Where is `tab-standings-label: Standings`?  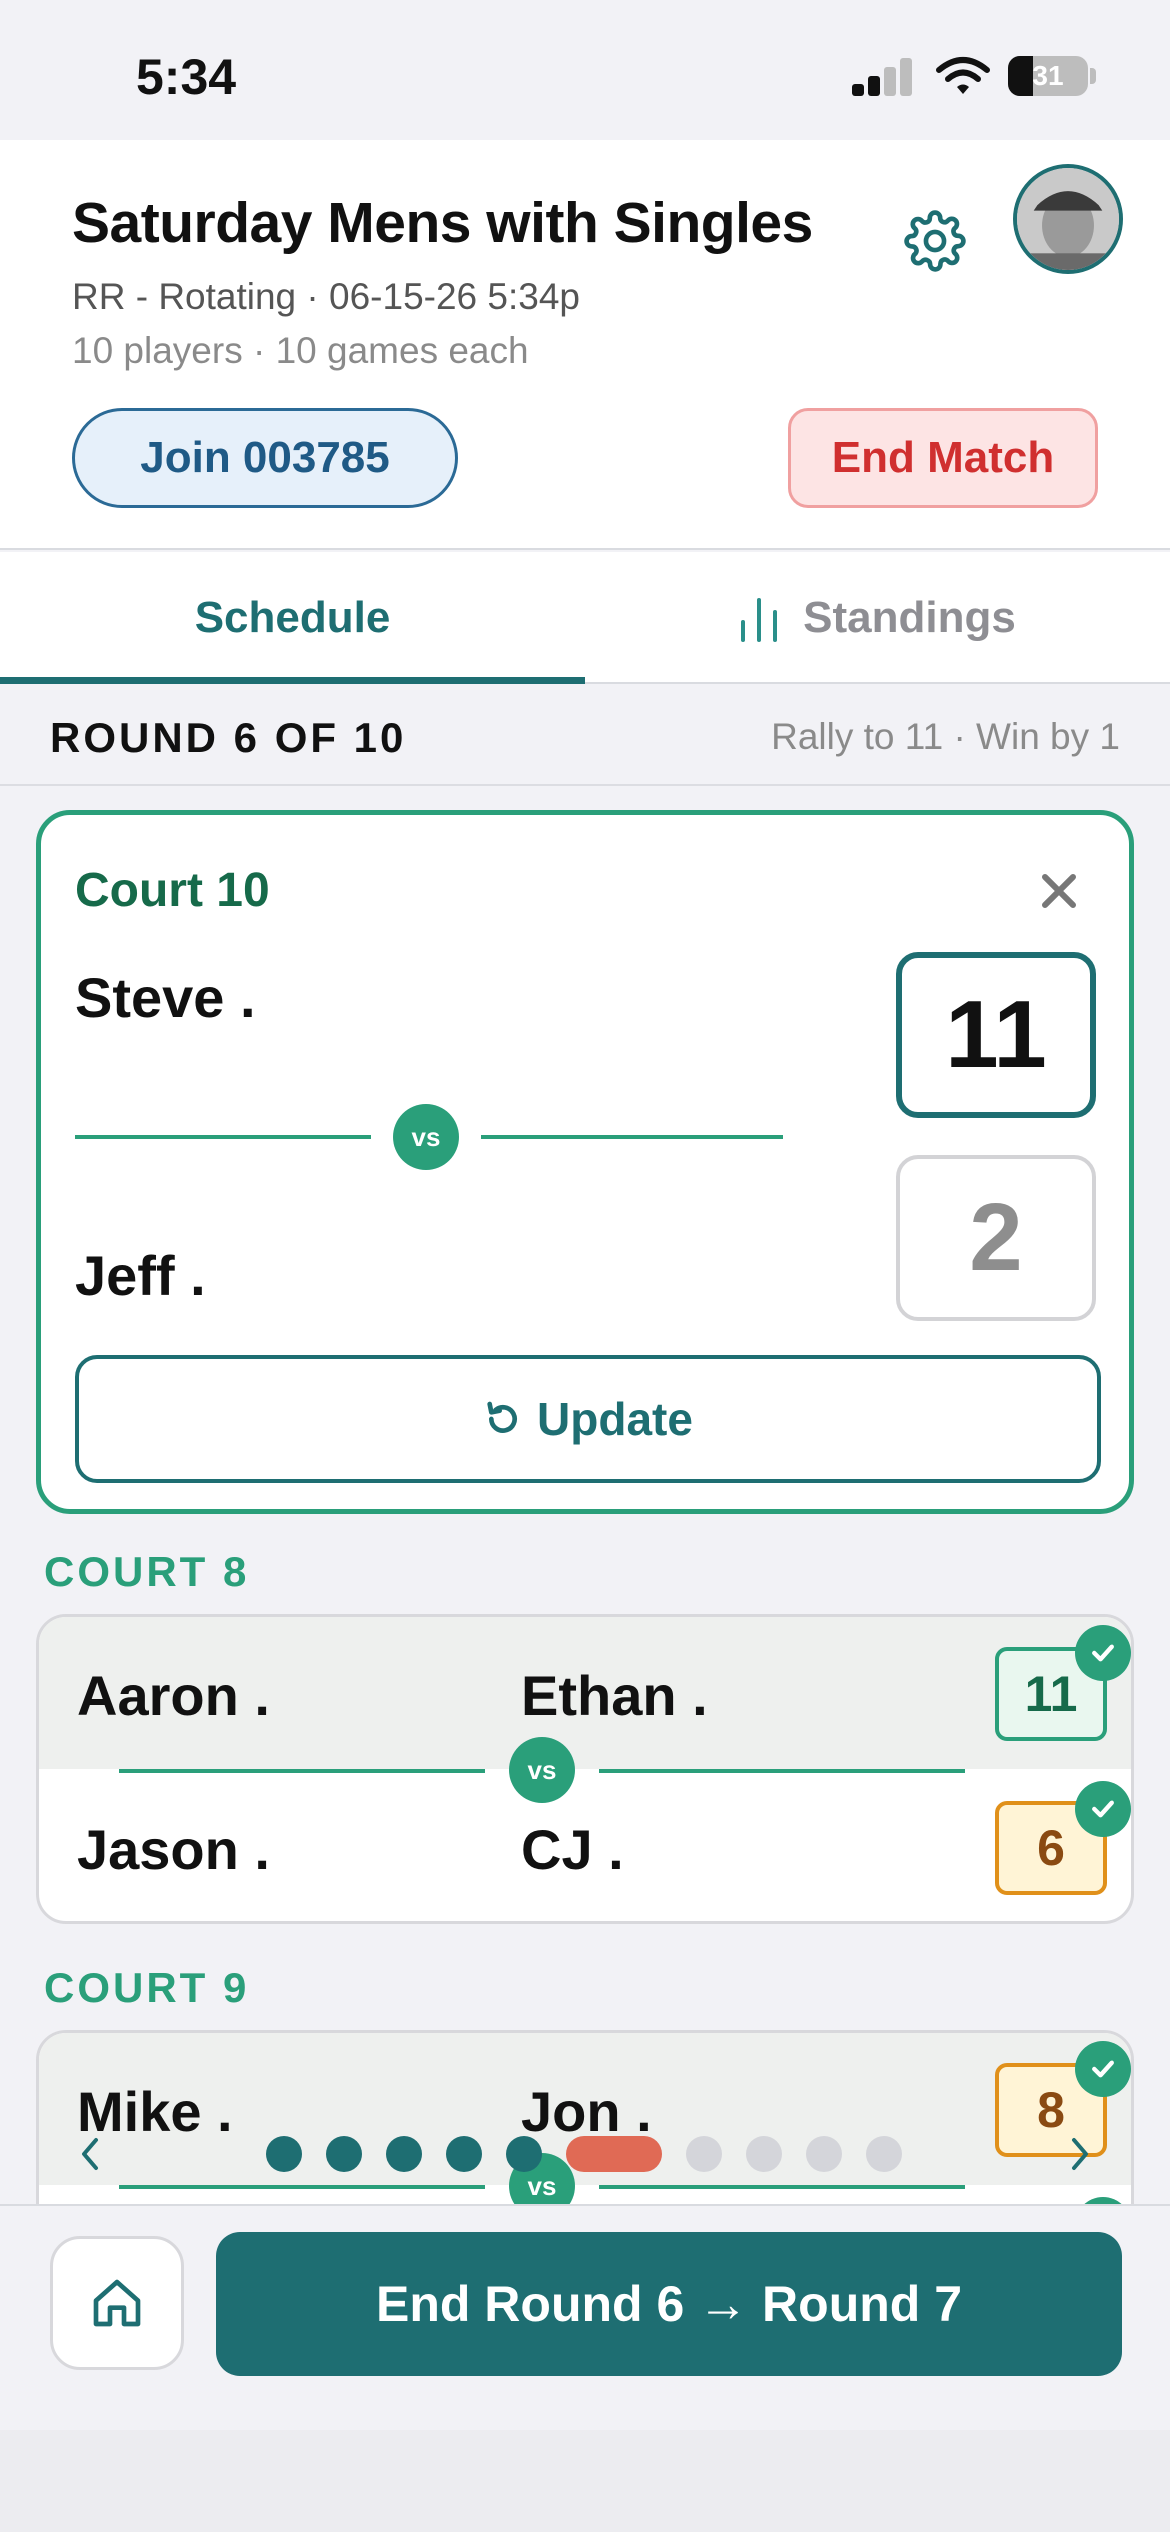
tab-standings-label: Standings is located at coordinates (909, 617).